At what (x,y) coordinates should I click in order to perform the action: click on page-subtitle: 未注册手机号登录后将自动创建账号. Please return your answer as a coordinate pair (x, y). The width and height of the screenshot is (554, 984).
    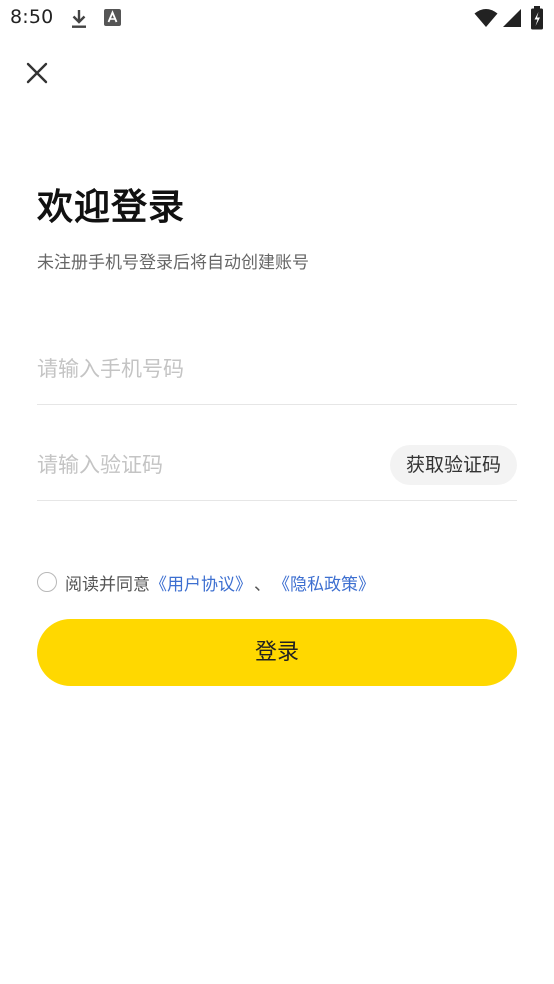
    Looking at the image, I should click on (173, 263).